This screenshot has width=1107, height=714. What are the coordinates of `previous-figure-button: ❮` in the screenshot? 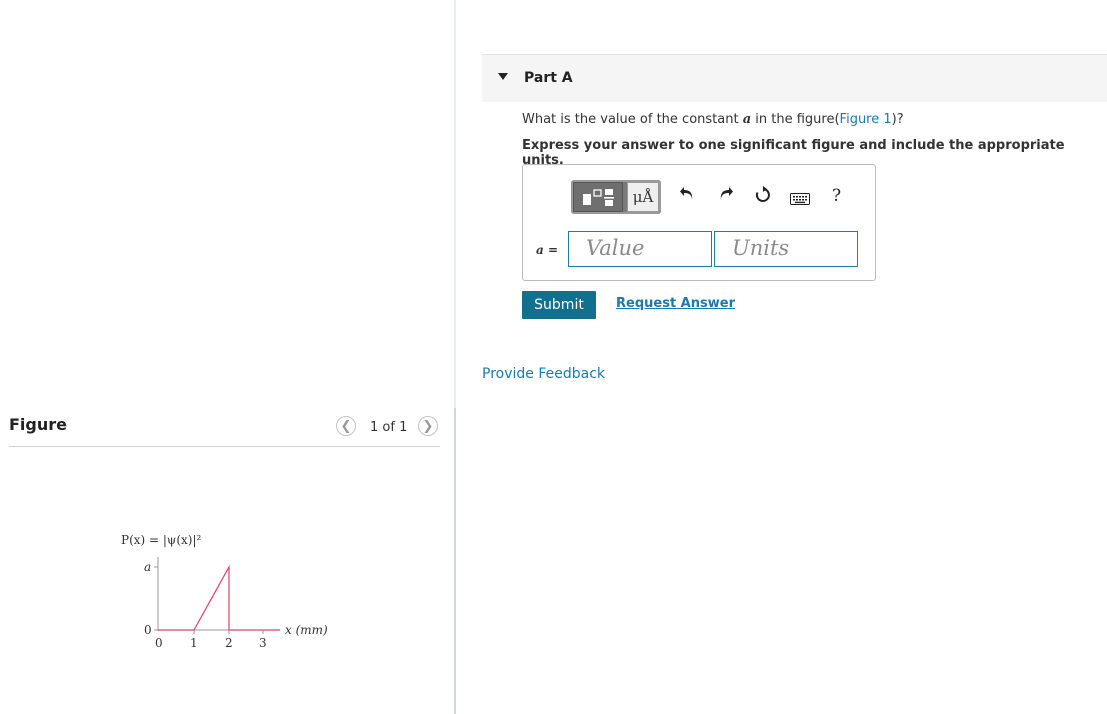 It's located at (346, 426).